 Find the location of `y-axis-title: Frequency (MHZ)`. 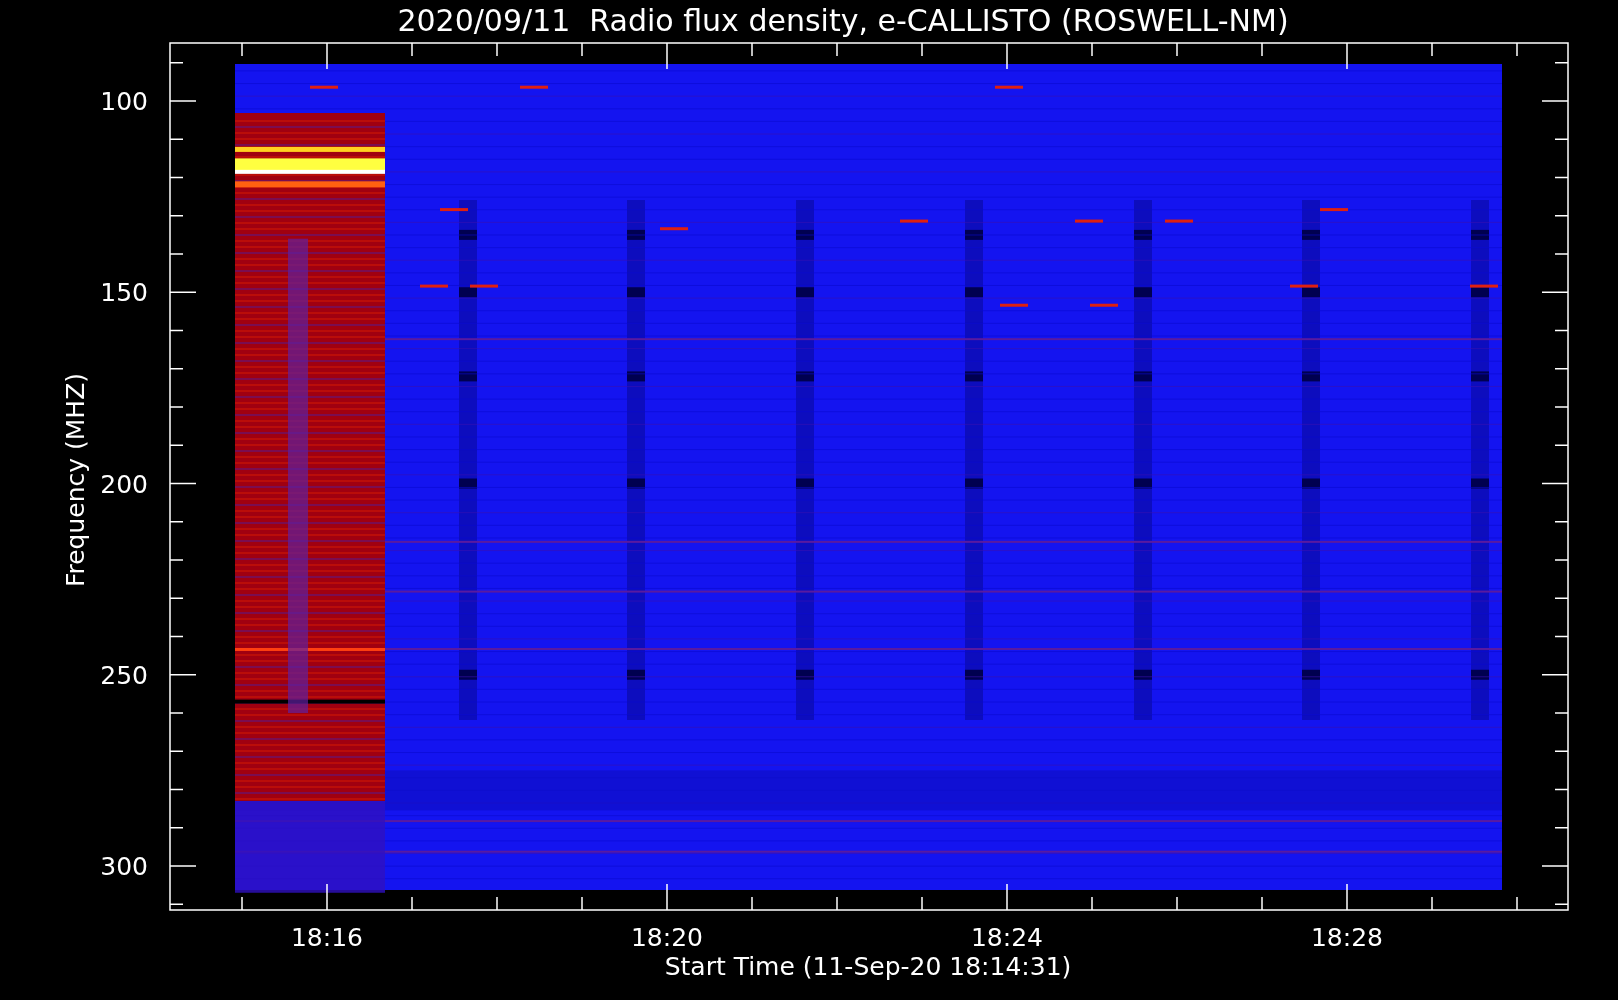

y-axis-title: Frequency (MHZ) is located at coordinates (75, 480).